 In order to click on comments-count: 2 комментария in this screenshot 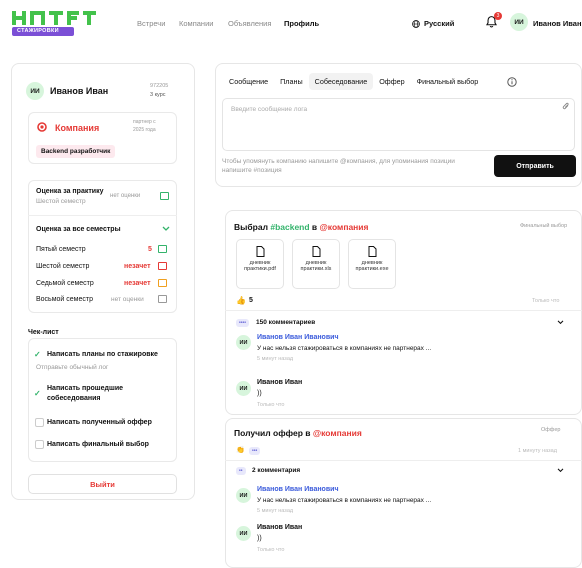, I will do `click(276, 470)`.